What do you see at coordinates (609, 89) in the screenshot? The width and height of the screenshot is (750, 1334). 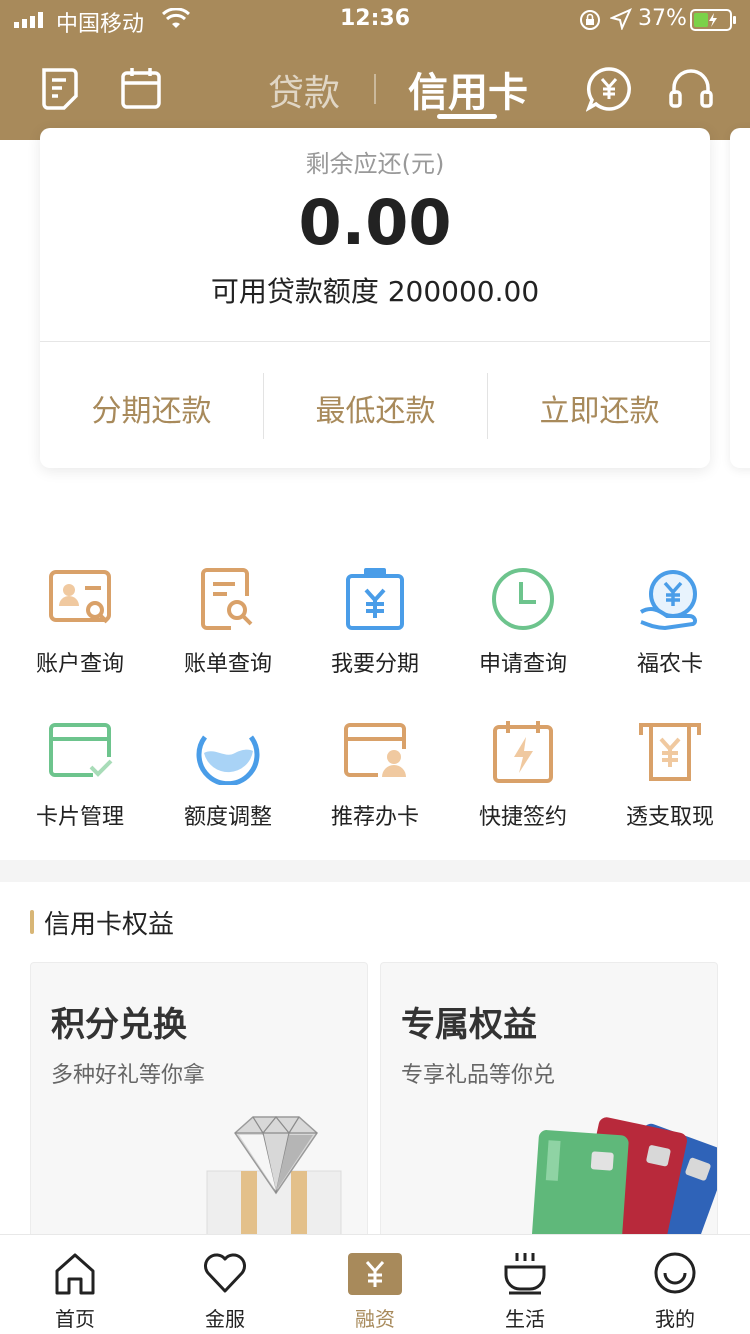 I see `yuan-chat-icon` at bounding box center [609, 89].